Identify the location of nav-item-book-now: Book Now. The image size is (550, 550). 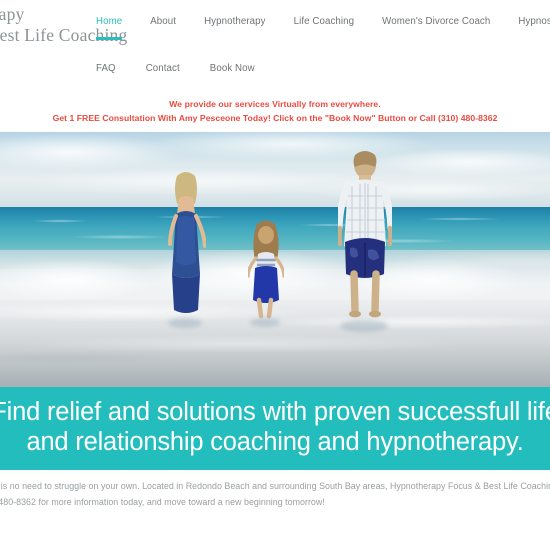
(232, 69).